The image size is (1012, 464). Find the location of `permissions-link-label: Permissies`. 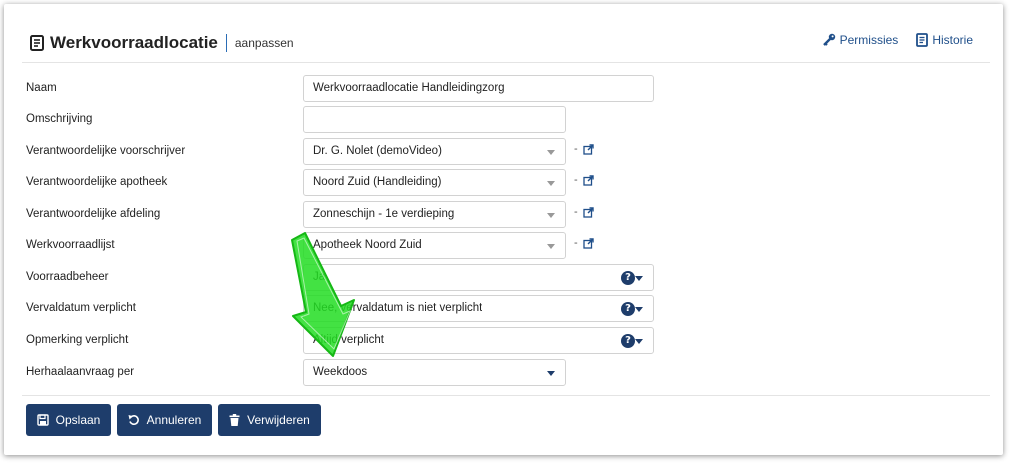

permissions-link-label: Permissies is located at coordinates (869, 40).